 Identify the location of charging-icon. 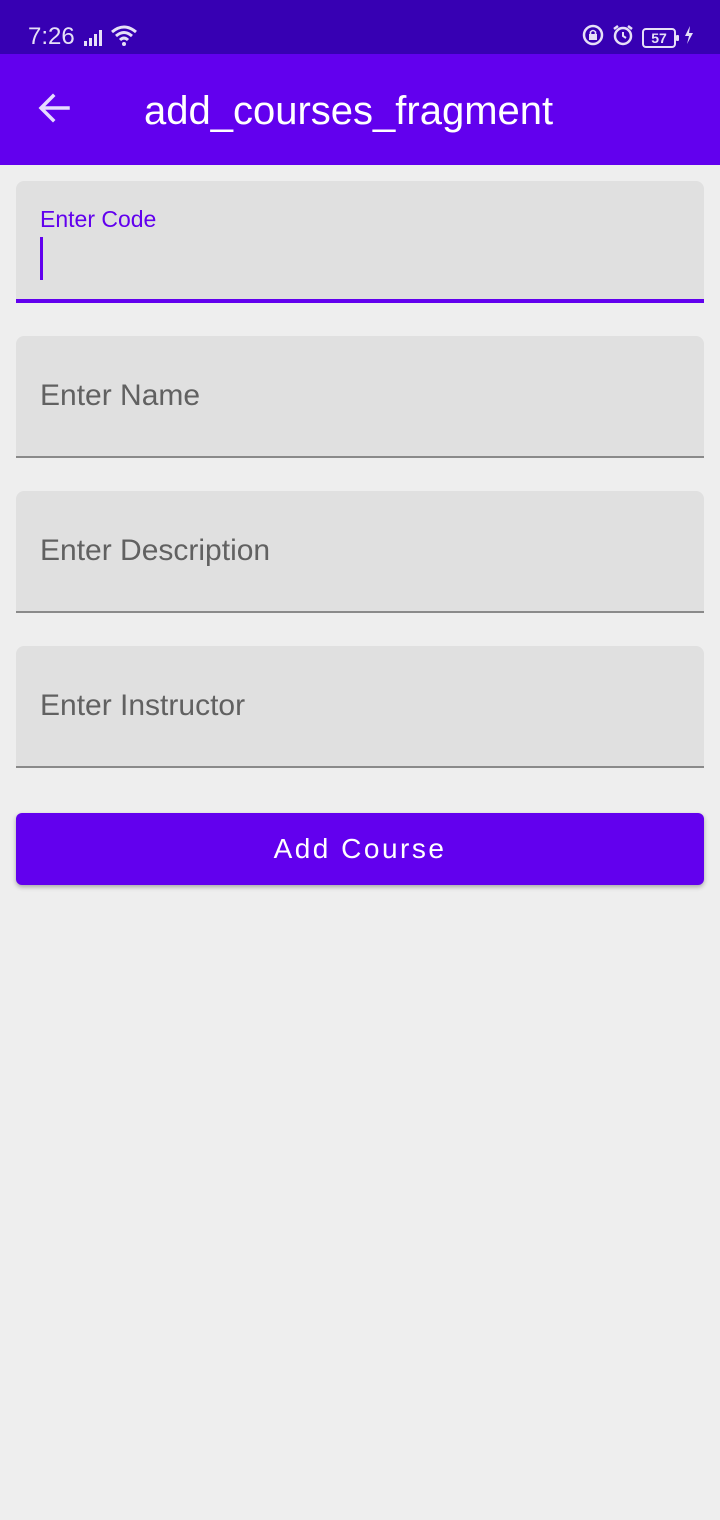
(689, 37).